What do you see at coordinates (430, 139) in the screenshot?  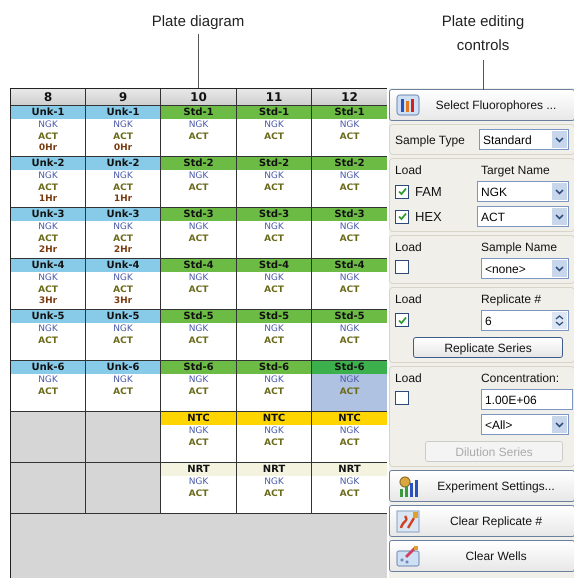 I see `field-label: Sample Type` at bounding box center [430, 139].